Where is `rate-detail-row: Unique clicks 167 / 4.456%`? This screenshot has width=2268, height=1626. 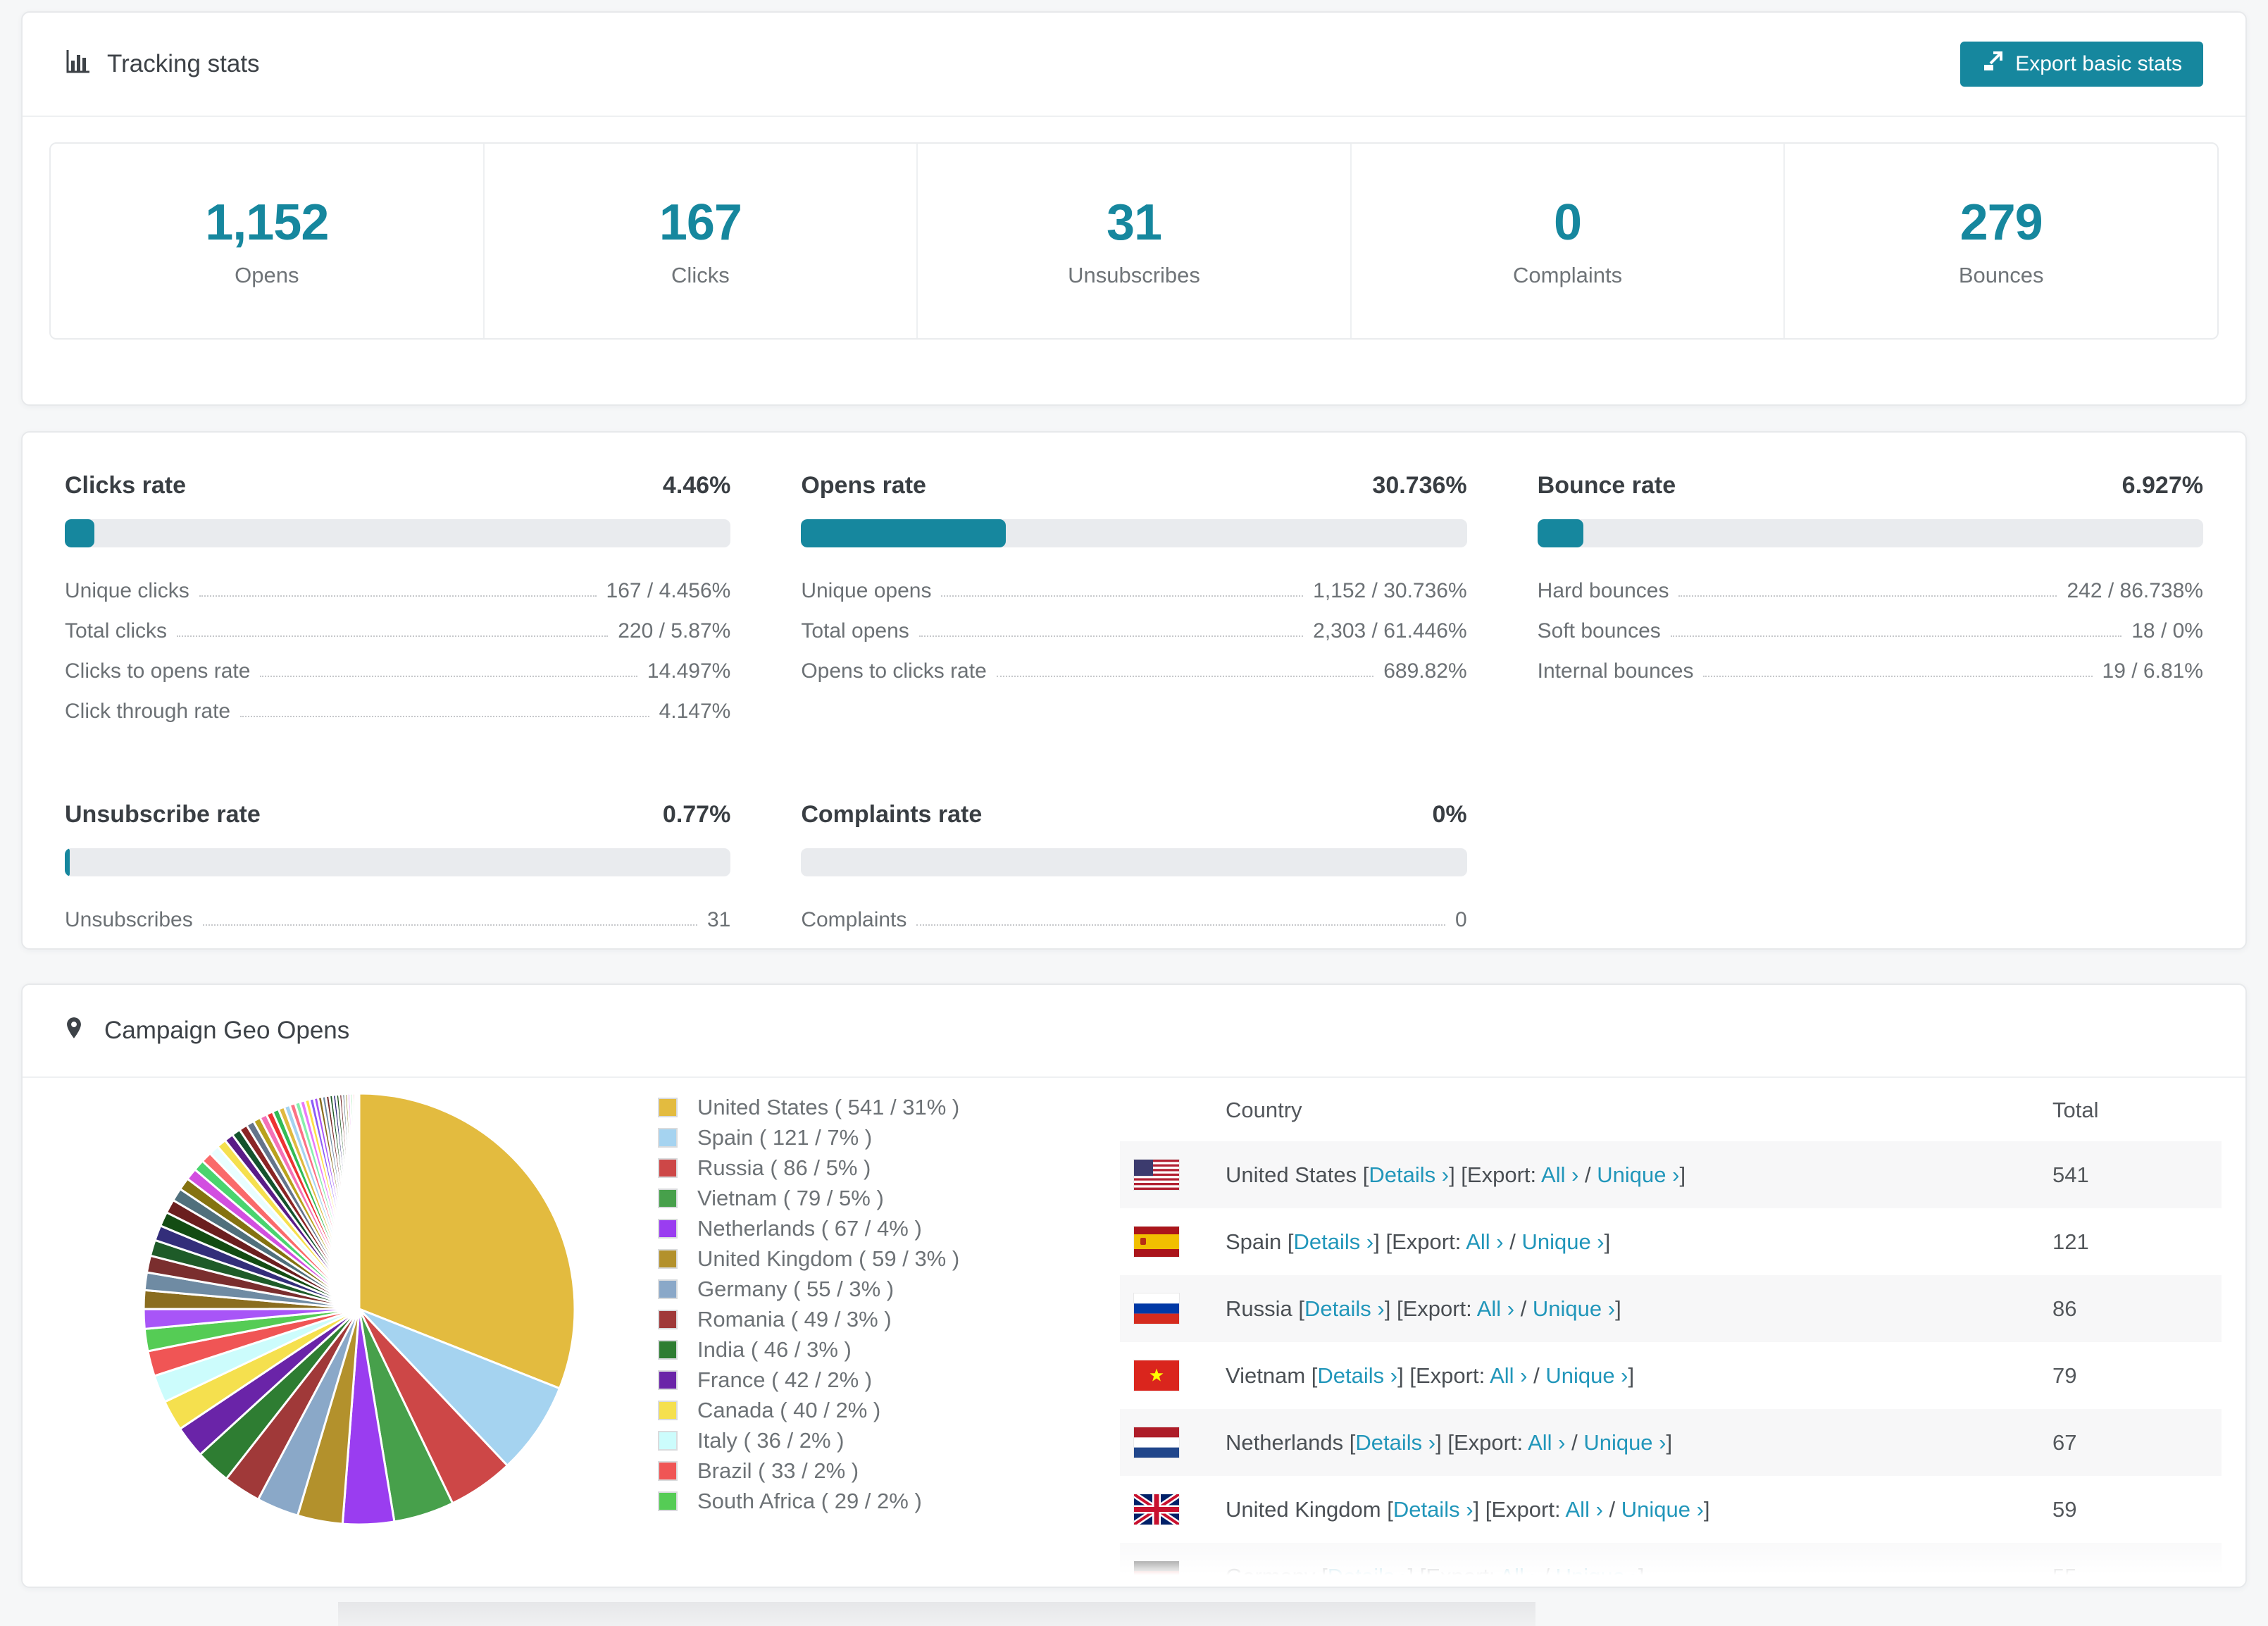 rate-detail-row: Unique clicks 167 / 4.456% is located at coordinates (397, 583).